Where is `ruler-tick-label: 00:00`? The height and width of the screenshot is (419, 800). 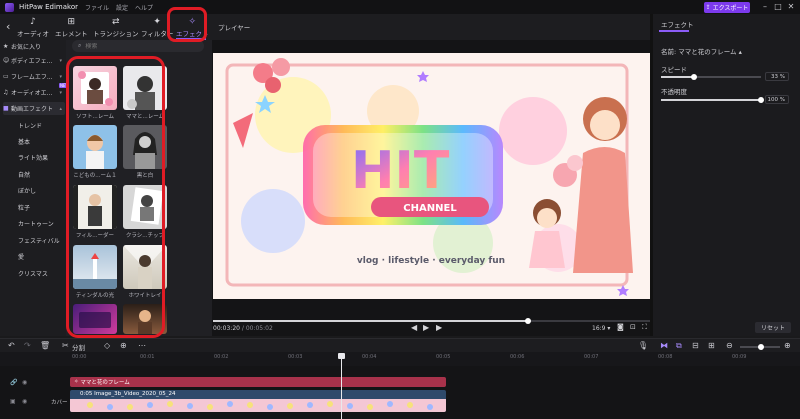
ruler-tick-label: 00:00 is located at coordinates (79, 357).